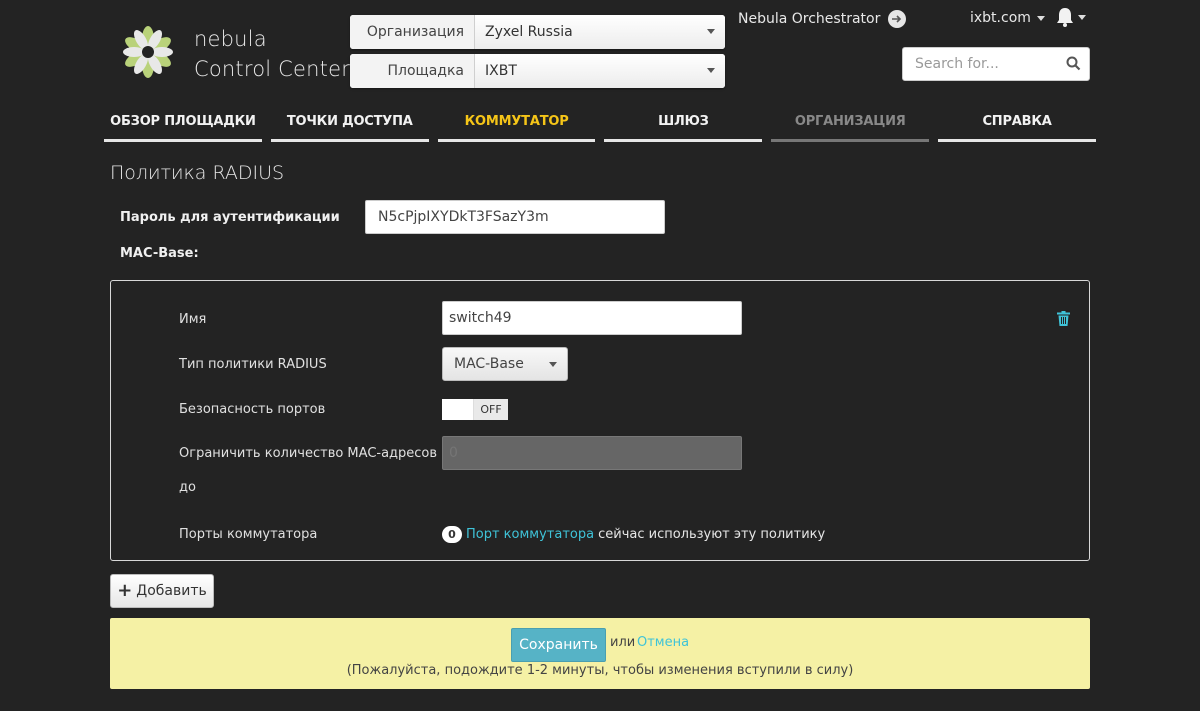  What do you see at coordinates (193, 319) in the screenshot?
I see `name-label: Имя` at bounding box center [193, 319].